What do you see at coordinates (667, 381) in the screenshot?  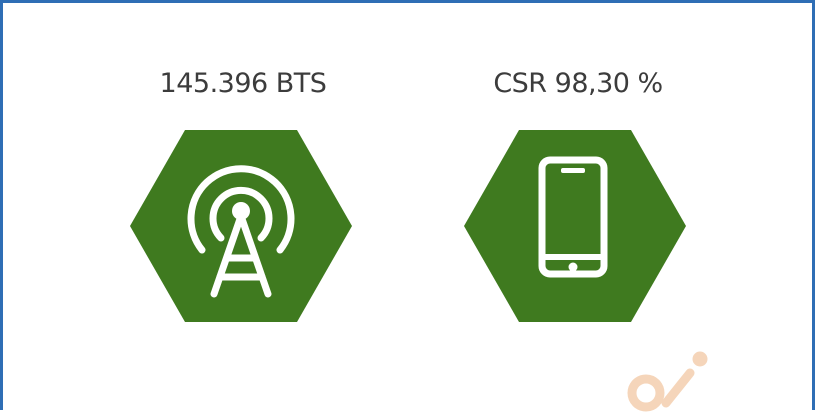 I see `watermark-logo` at bounding box center [667, 381].